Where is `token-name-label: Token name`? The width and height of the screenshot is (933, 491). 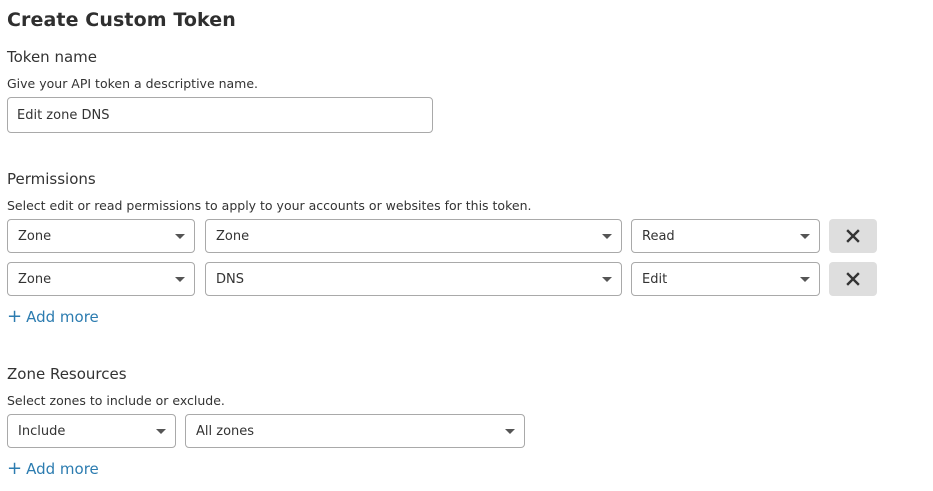
token-name-label: Token name is located at coordinates (52, 57).